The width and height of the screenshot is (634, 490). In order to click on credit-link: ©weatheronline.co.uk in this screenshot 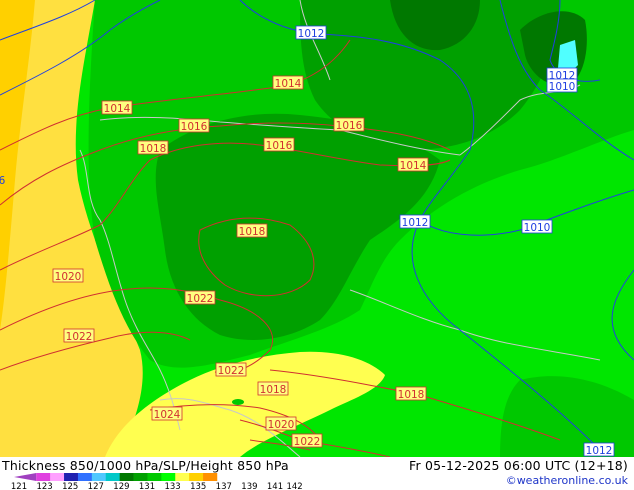, I will do `click(567, 480)`.